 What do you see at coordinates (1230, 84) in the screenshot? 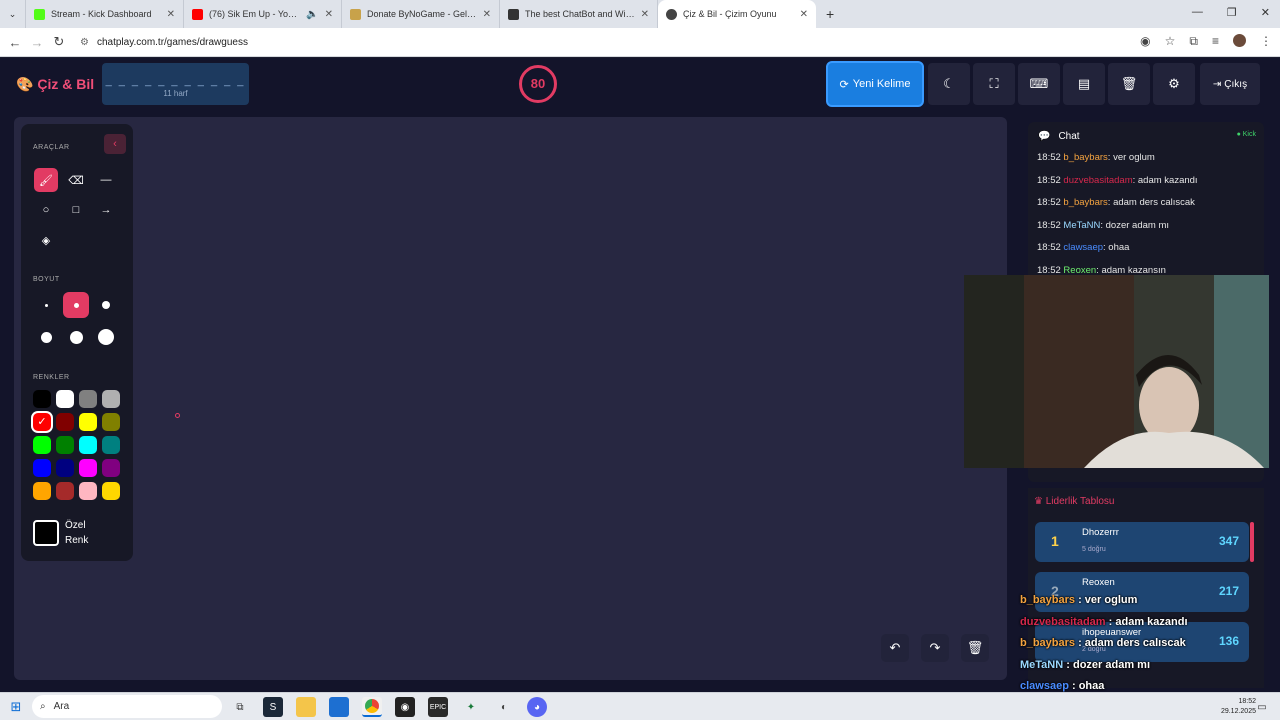
I see `exit-button: ⇥ Çıkış` at bounding box center [1230, 84].